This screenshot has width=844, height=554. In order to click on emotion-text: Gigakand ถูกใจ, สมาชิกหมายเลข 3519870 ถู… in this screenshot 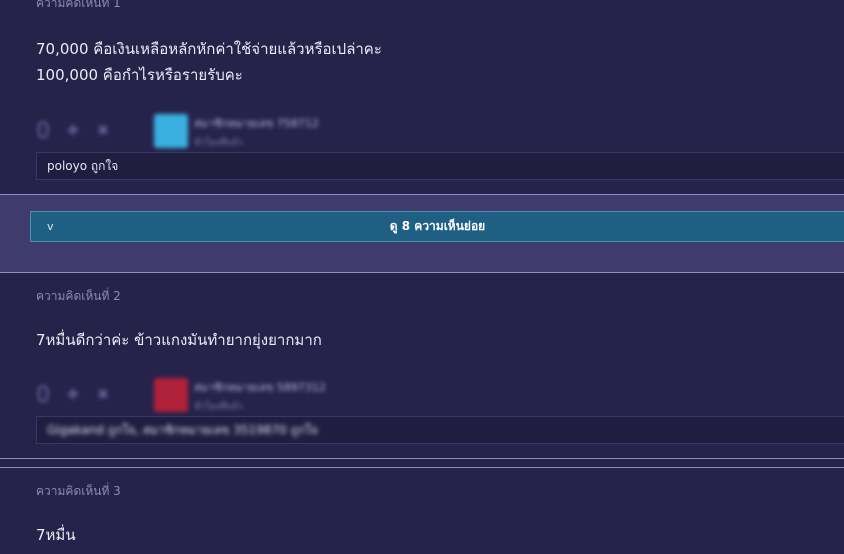, I will do `click(182, 429)`.